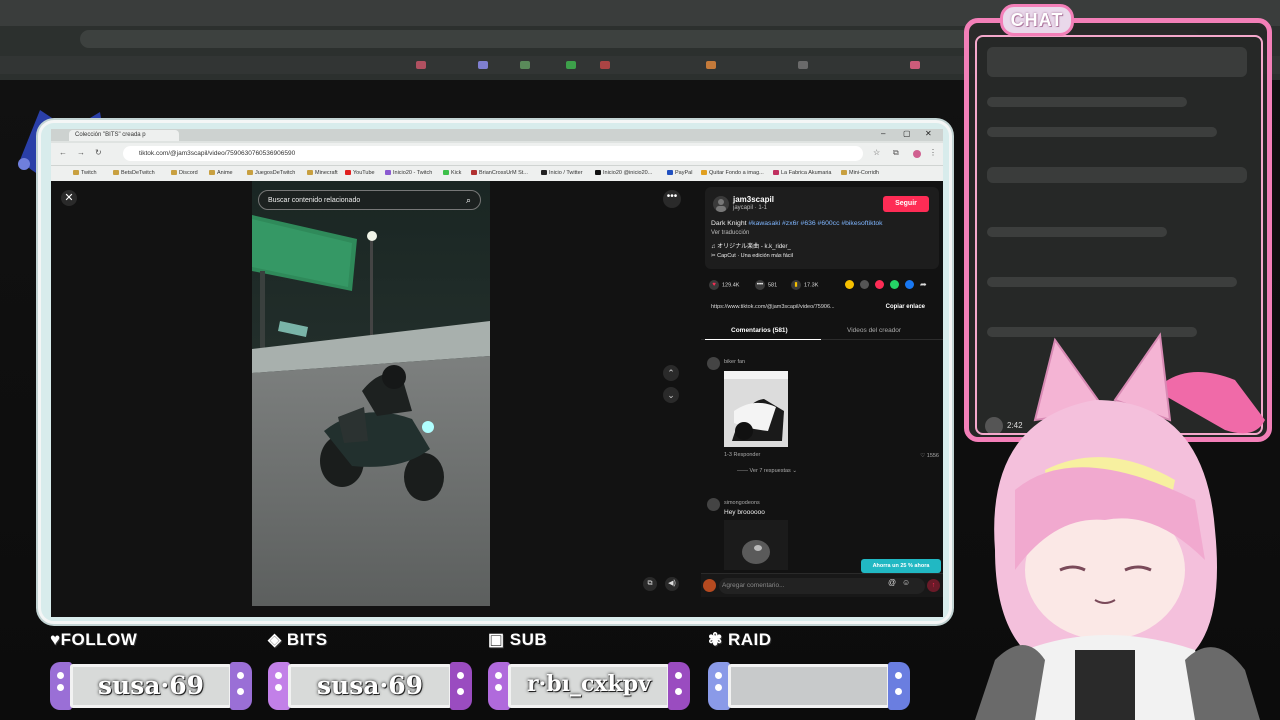 This screenshot has width=1280, height=720. Describe the element at coordinates (809, 686) in the screenshot. I see `raid-screen` at that location.